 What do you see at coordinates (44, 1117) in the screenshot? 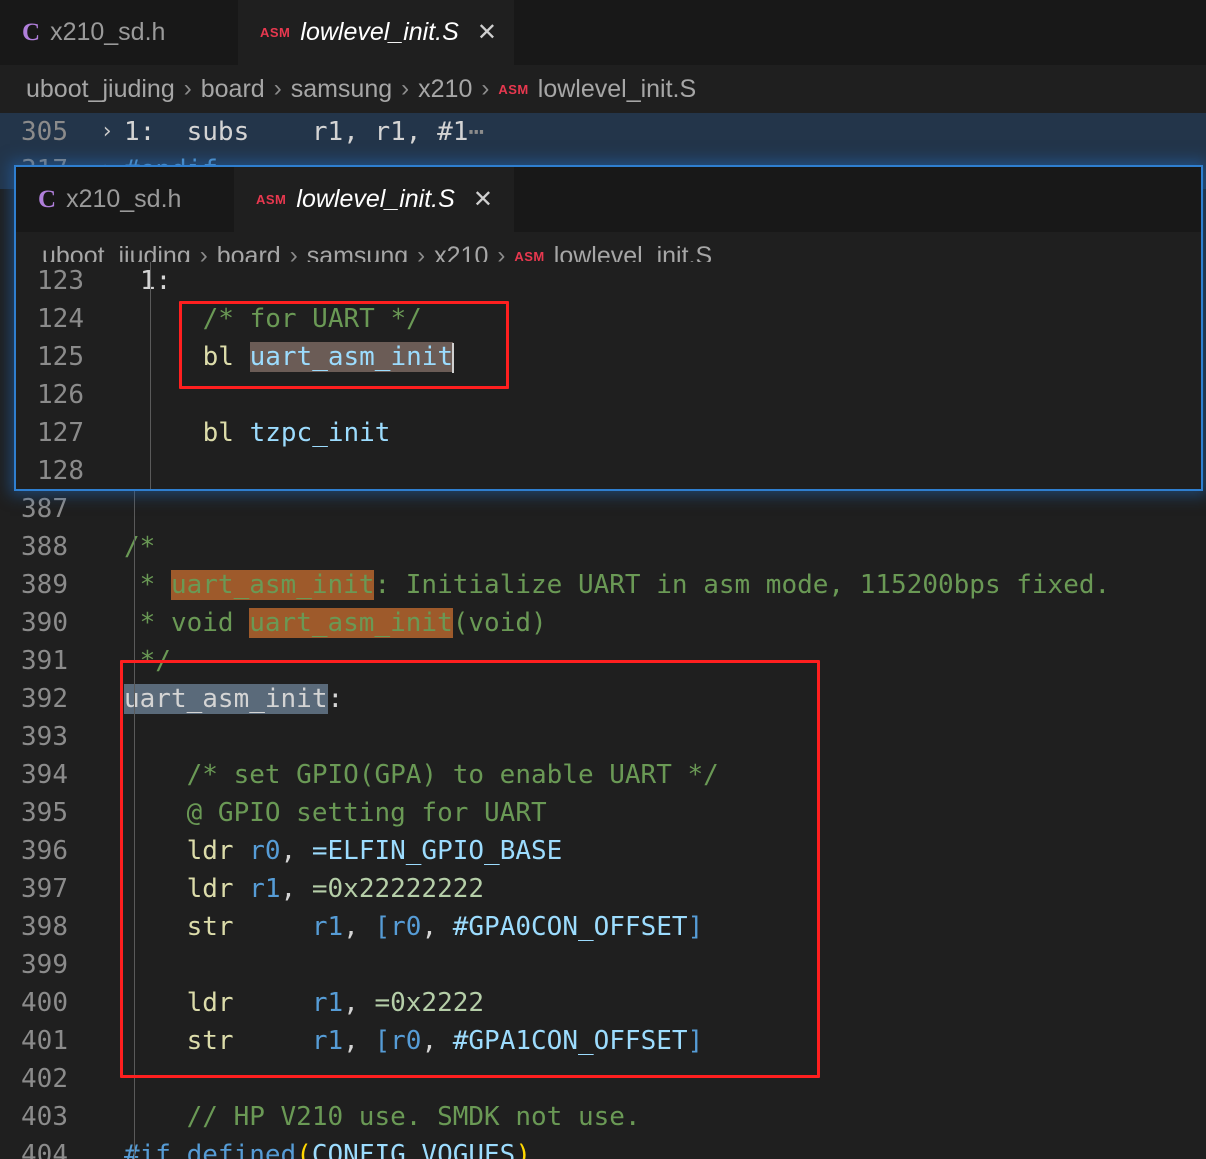
I see `line-number: 403` at bounding box center [44, 1117].